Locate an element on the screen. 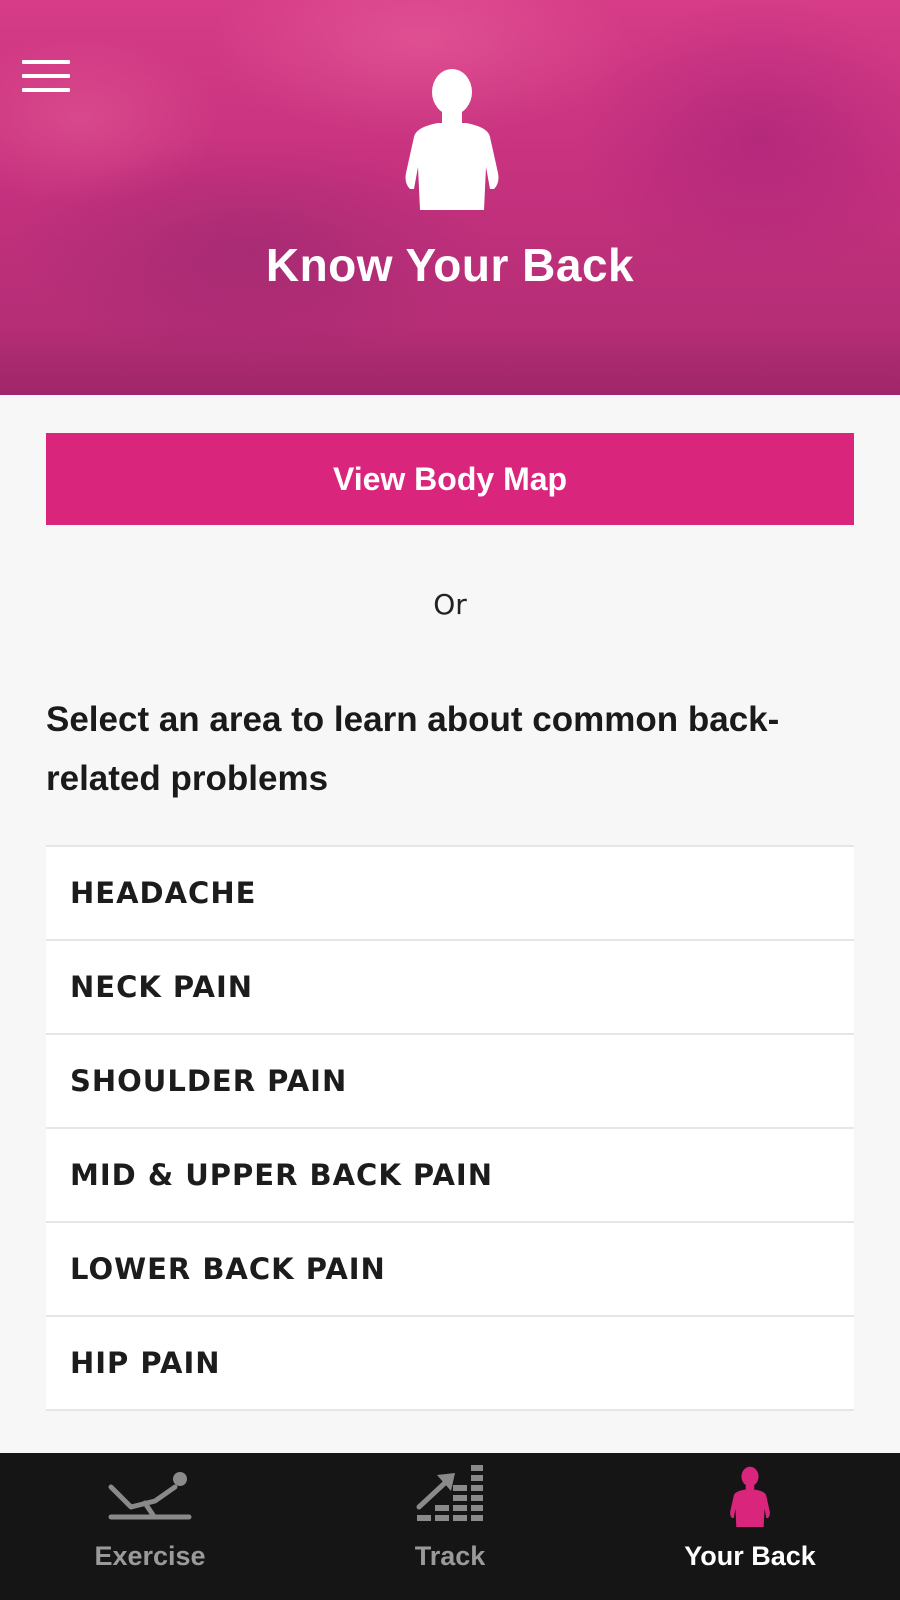 The image size is (900, 1600). area-item-hip-pain: HIP PAIN is located at coordinates (450, 1364).